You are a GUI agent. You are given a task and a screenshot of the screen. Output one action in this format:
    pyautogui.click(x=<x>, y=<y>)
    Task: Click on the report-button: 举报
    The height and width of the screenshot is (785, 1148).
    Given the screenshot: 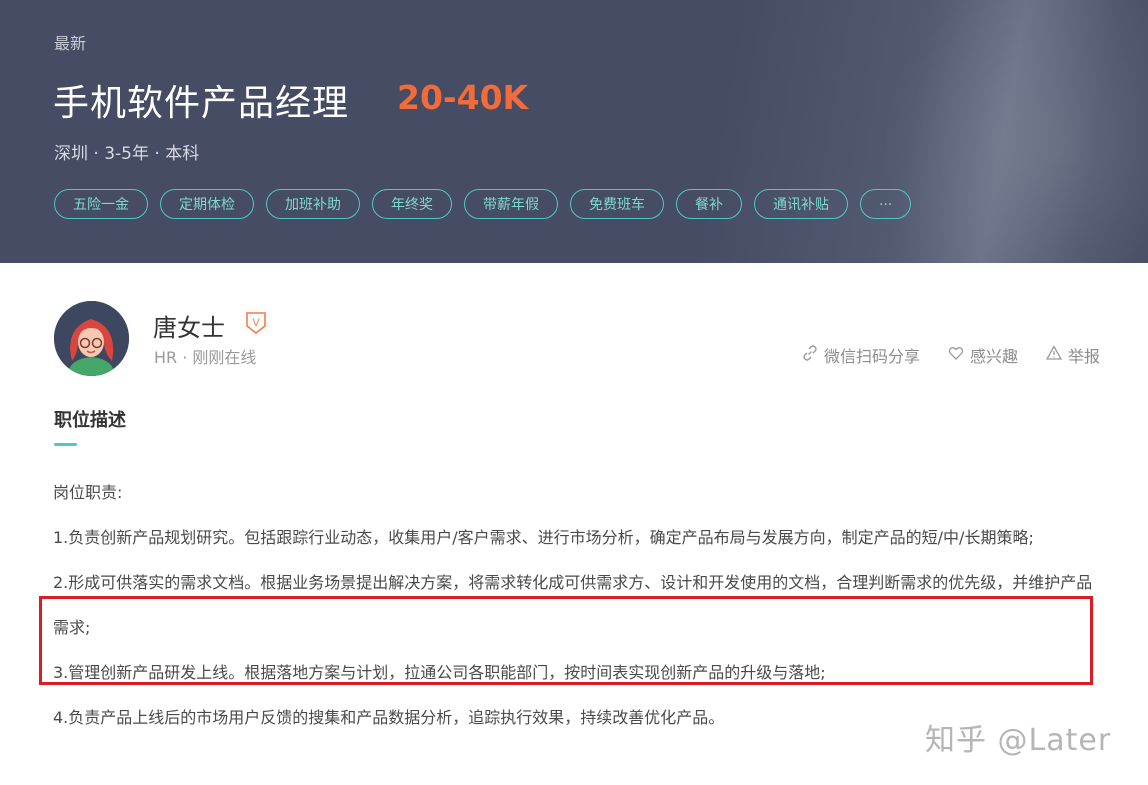 What is the action you would take?
    pyautogui.click(x=1072, y=355)
    